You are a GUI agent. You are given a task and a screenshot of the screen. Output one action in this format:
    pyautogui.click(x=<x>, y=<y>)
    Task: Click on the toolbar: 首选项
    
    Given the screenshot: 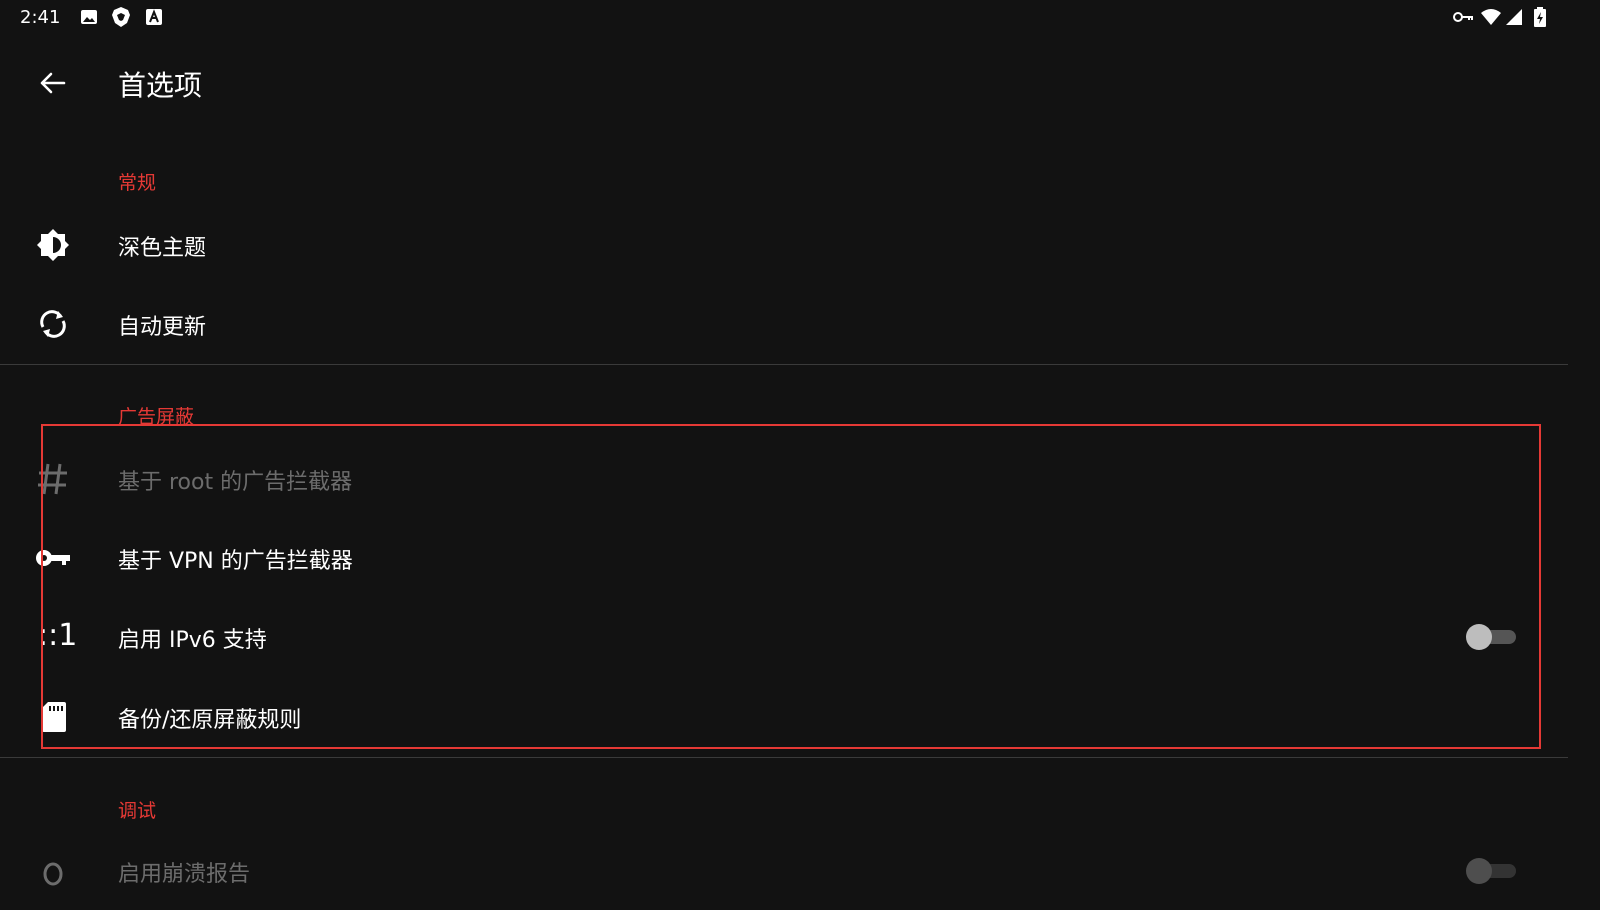 What is the action you would take?
    pyautogui.click(x=784, y=82)
    